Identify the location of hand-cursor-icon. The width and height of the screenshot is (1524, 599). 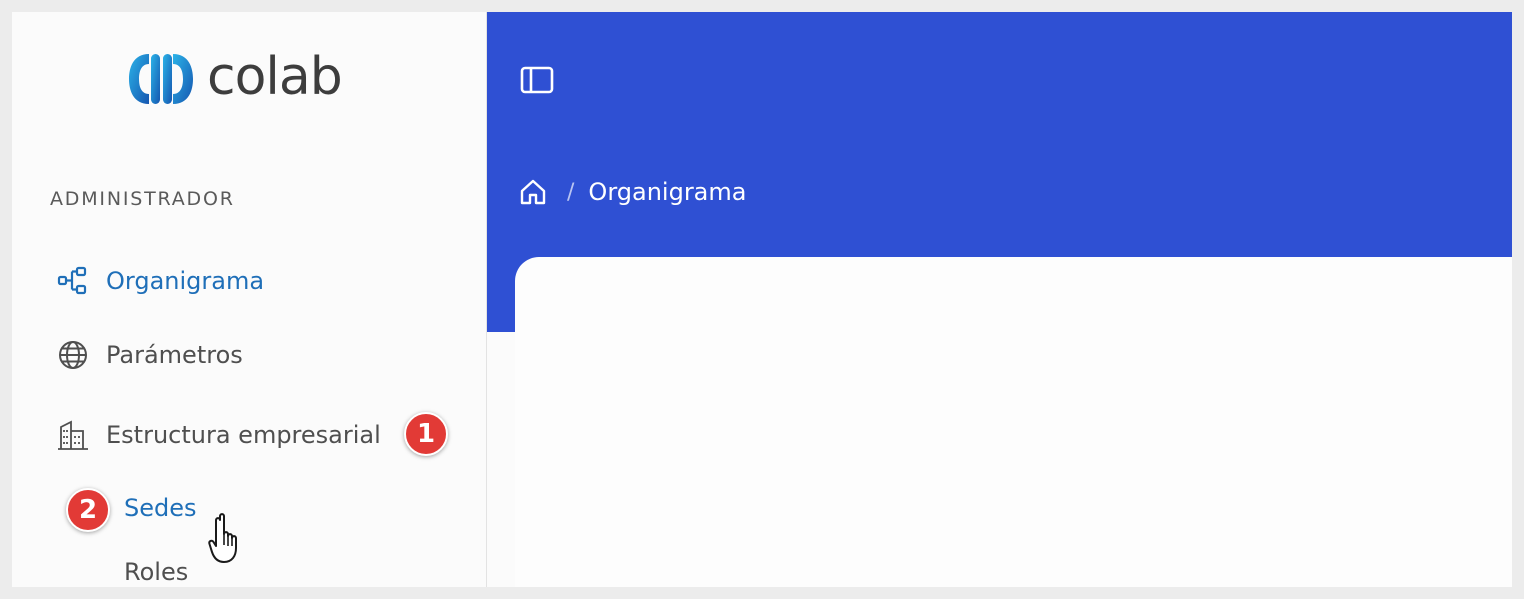
(222, 538).